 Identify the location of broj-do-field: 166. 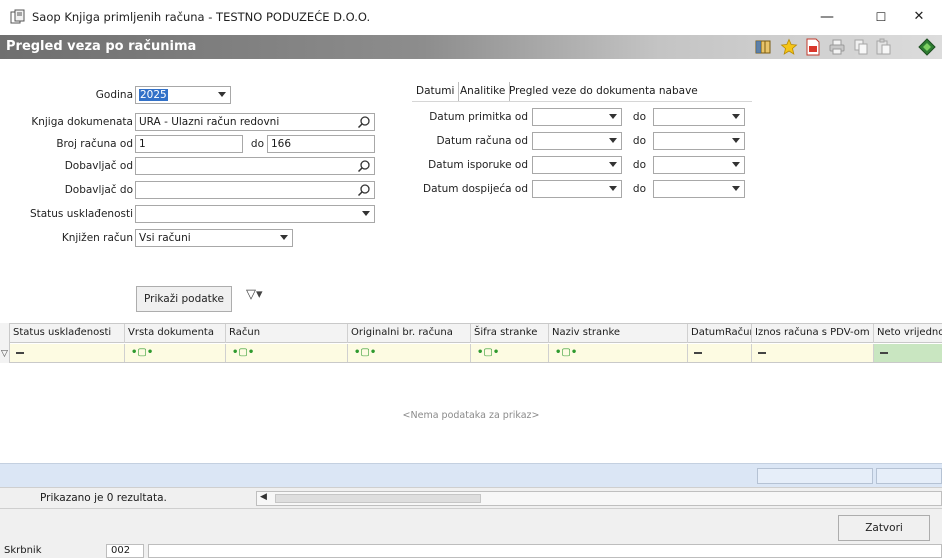
(321, 144).